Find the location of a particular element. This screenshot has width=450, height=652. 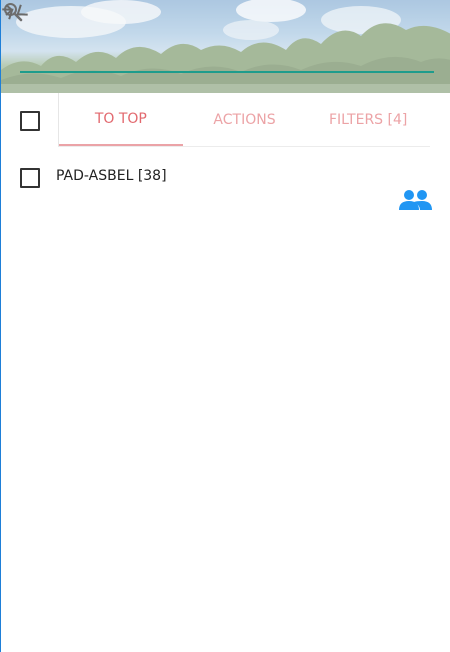

search-underline is located at coordinates (227, 72).